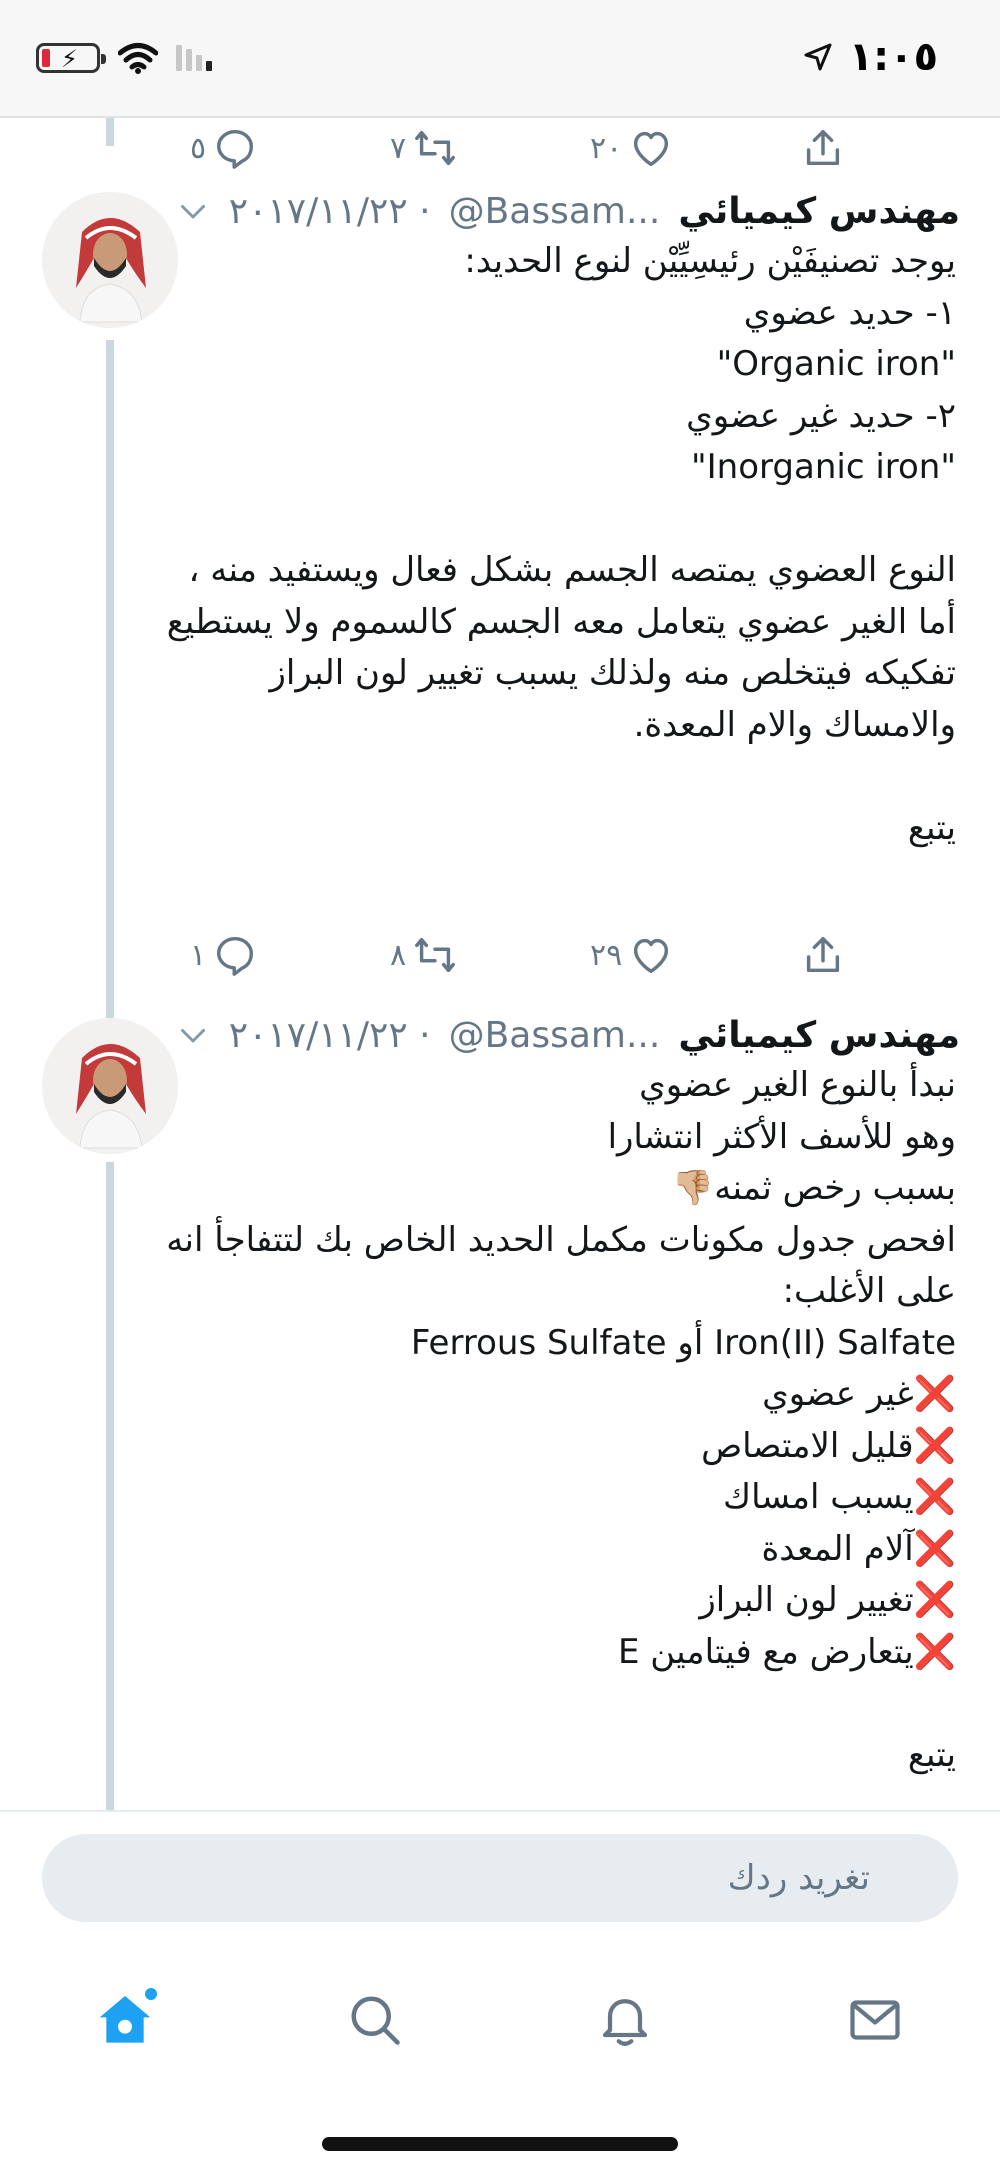  I want to click on new-tweets-indicator, so click(151, 1994).